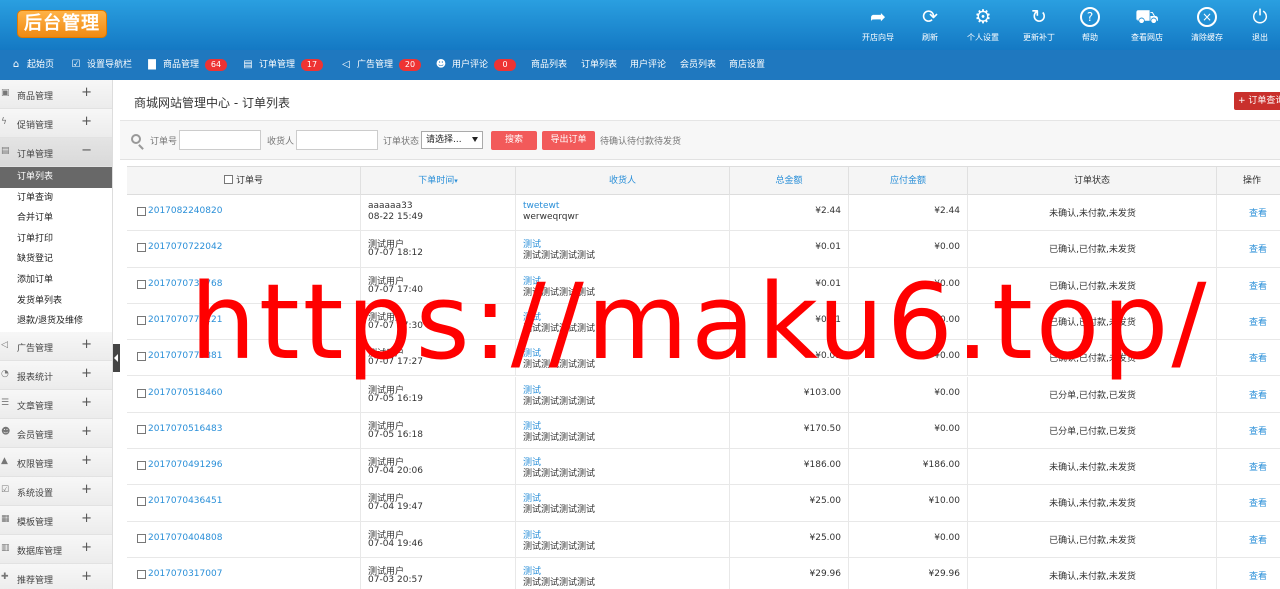 The width and height of the screenshot is (1280, 589). Describe the element at coordinates (101, 65) in the screenshot. I see `nav-item-1: ☑ 设置导航栏` at that location.